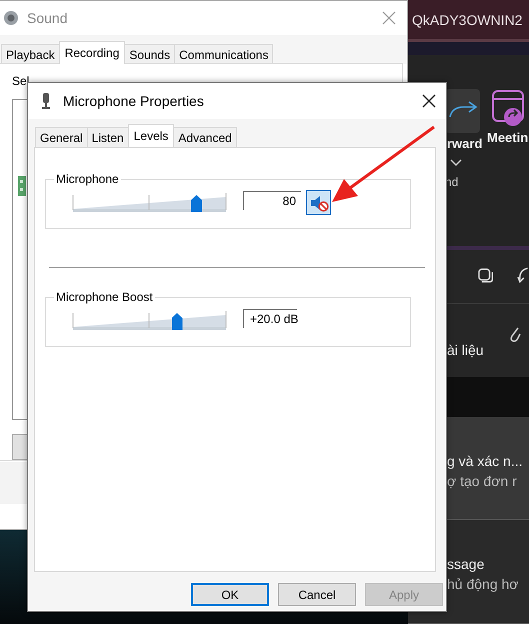  Describe the element at coordinates (92, 52) in the screenshot. I see `tab: Recording` at that location.